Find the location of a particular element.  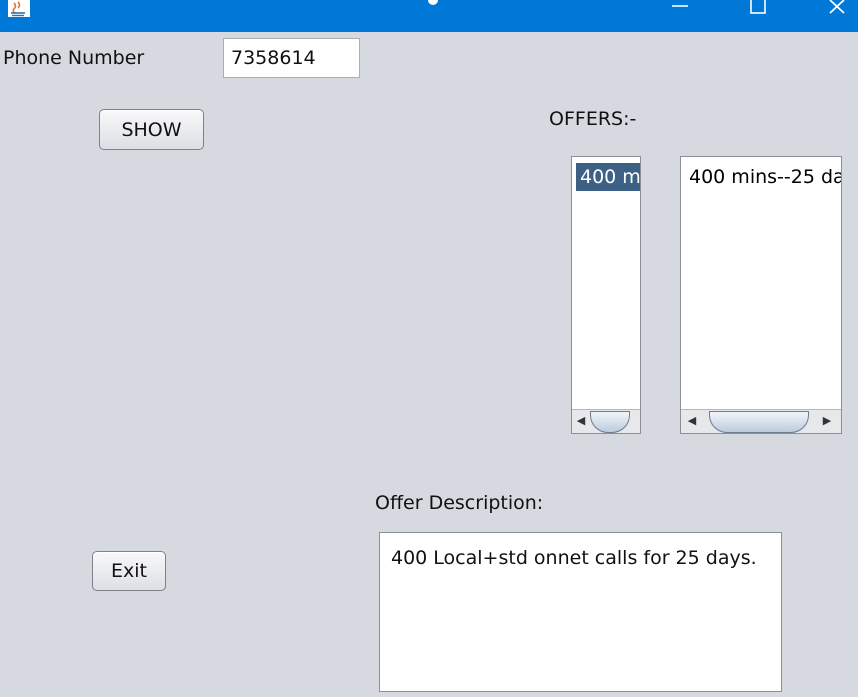

offers-detail-list: 400 mins--25 days ◀ ▶ is located at coordinates (761, 295).